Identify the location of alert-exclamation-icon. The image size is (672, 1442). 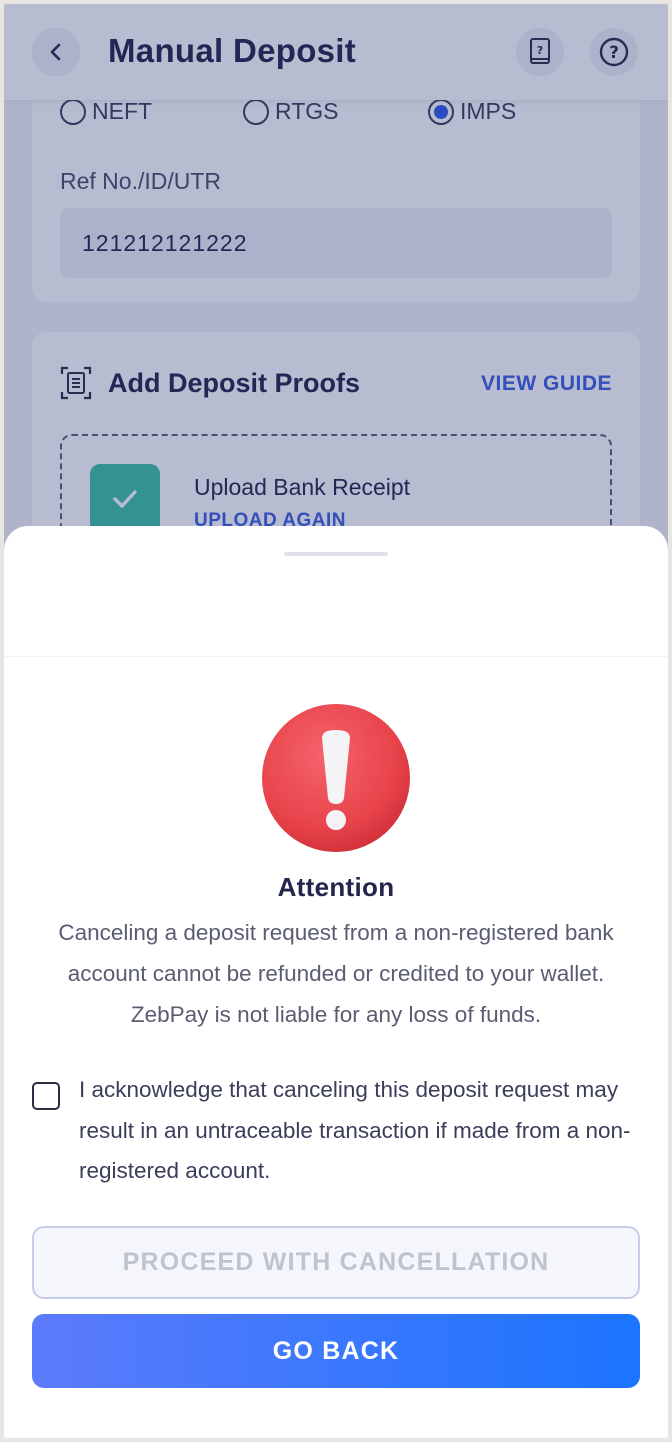
(336, 778).